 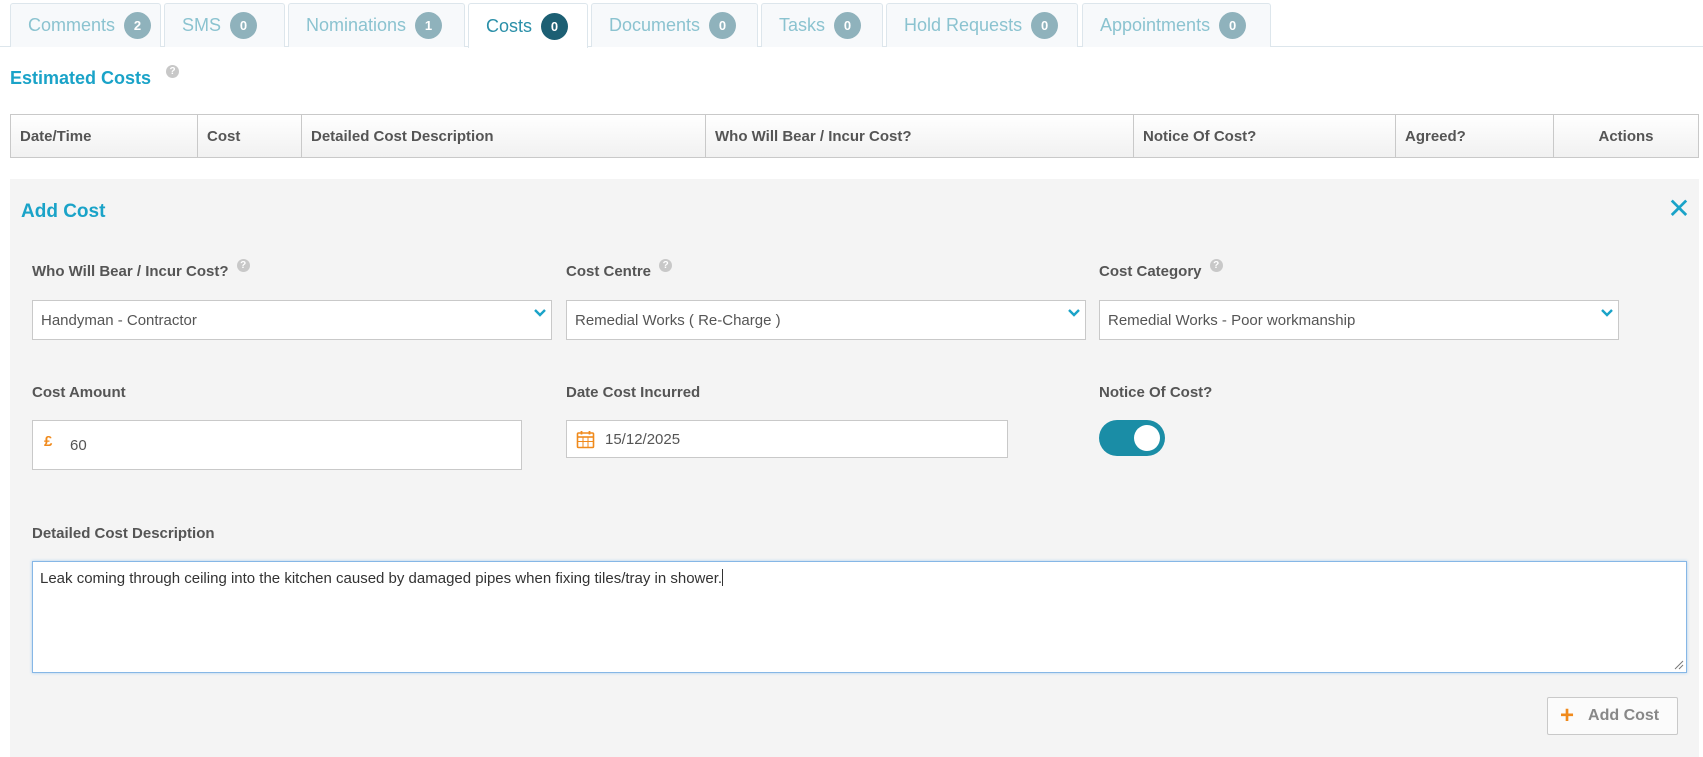 What do you see at coordinates (429, 25) in the screenshot?
I see `tab-count-badge: 1` at bounding box center [429, 25].